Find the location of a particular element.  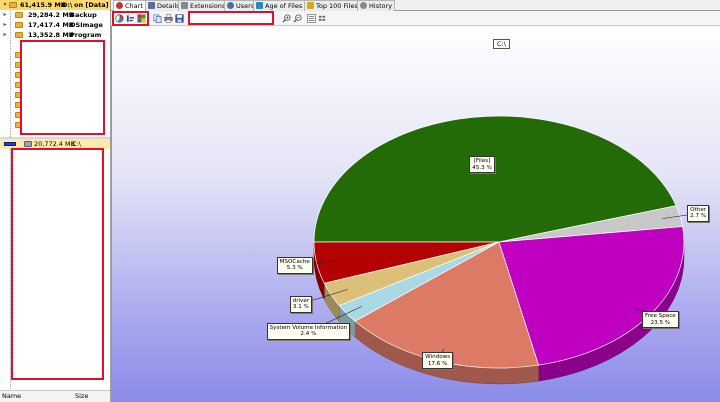

pie-label: Other 2.7 % is located at coordinates (698, 213).